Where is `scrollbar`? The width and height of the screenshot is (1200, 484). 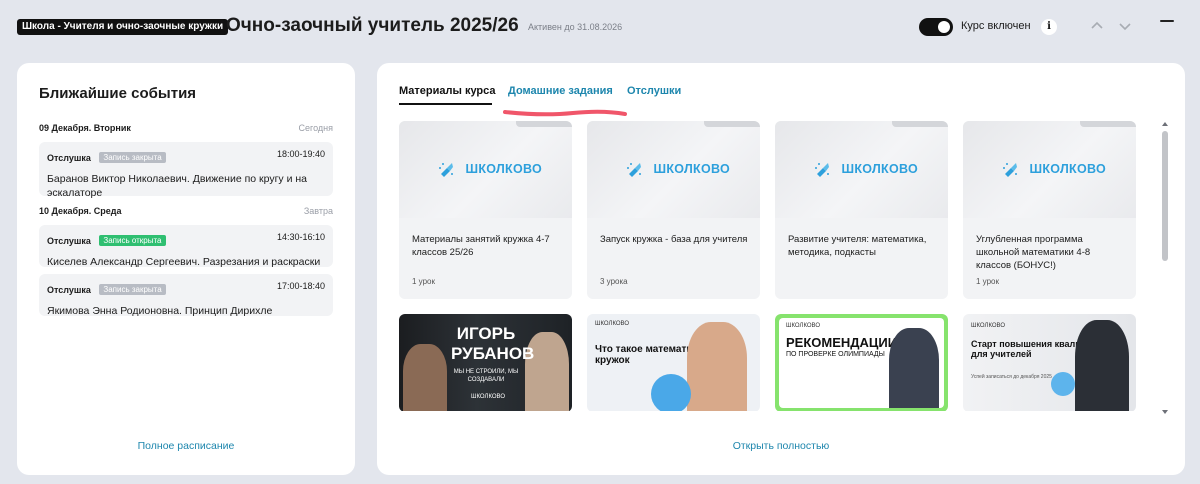
scrollbar is located at coordinates (1165, 268).